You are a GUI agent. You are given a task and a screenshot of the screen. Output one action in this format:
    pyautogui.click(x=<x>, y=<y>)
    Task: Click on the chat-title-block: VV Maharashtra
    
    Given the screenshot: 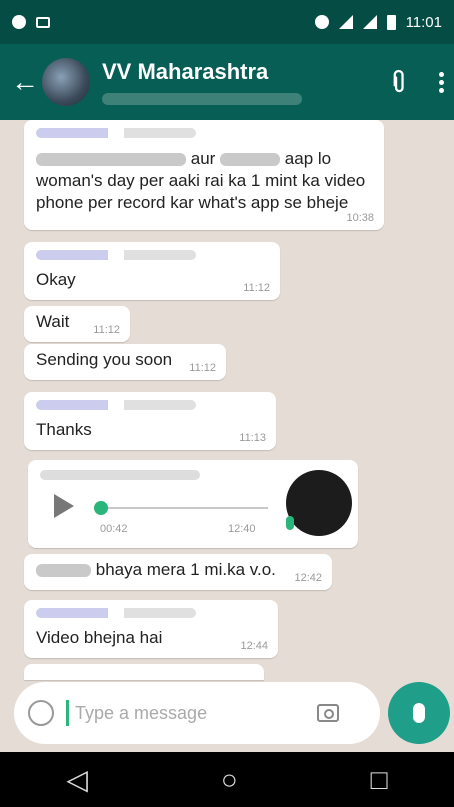 What is the action you would take?
    pyautogui.click(x=202, y=82)
    